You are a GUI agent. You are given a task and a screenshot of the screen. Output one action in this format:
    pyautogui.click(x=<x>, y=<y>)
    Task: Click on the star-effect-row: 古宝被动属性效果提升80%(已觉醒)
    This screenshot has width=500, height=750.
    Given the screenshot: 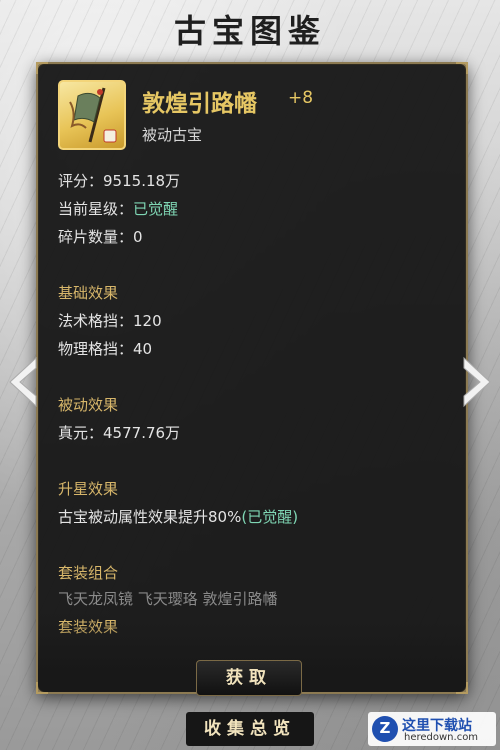 What is the action you would take?
    pyautogui.click(x=178, y=516)
    